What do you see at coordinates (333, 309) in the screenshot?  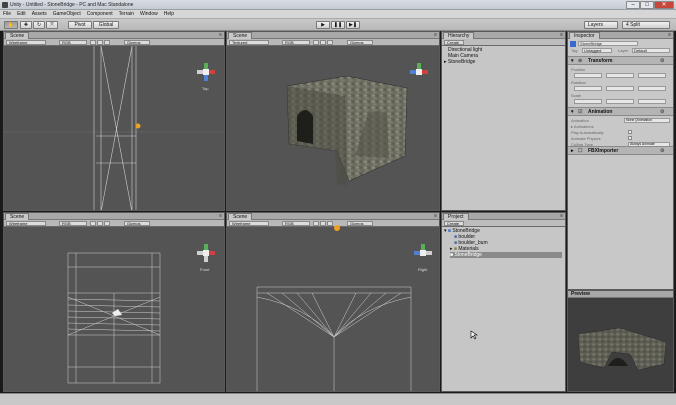 I see `scene-viewport-right: Right` at bounding box center [333, 309].